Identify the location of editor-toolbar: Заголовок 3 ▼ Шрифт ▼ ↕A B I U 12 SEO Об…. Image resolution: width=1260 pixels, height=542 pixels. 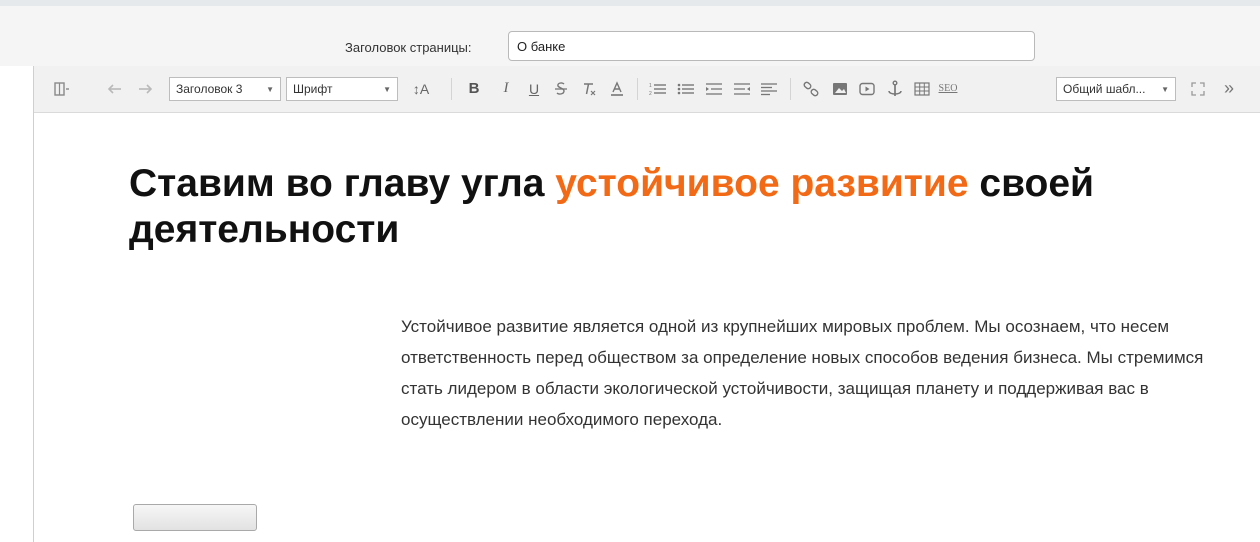
(647, 89).